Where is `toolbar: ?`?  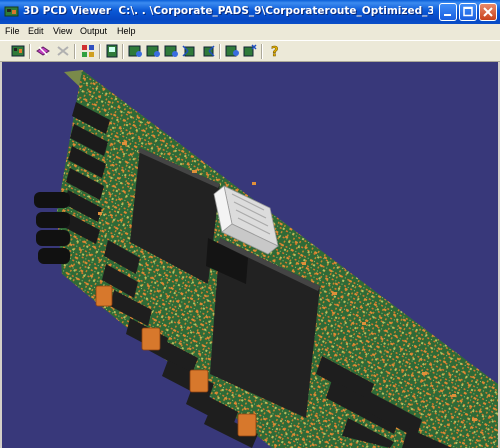
toolbar: ? is located at coordinates (250, 51).